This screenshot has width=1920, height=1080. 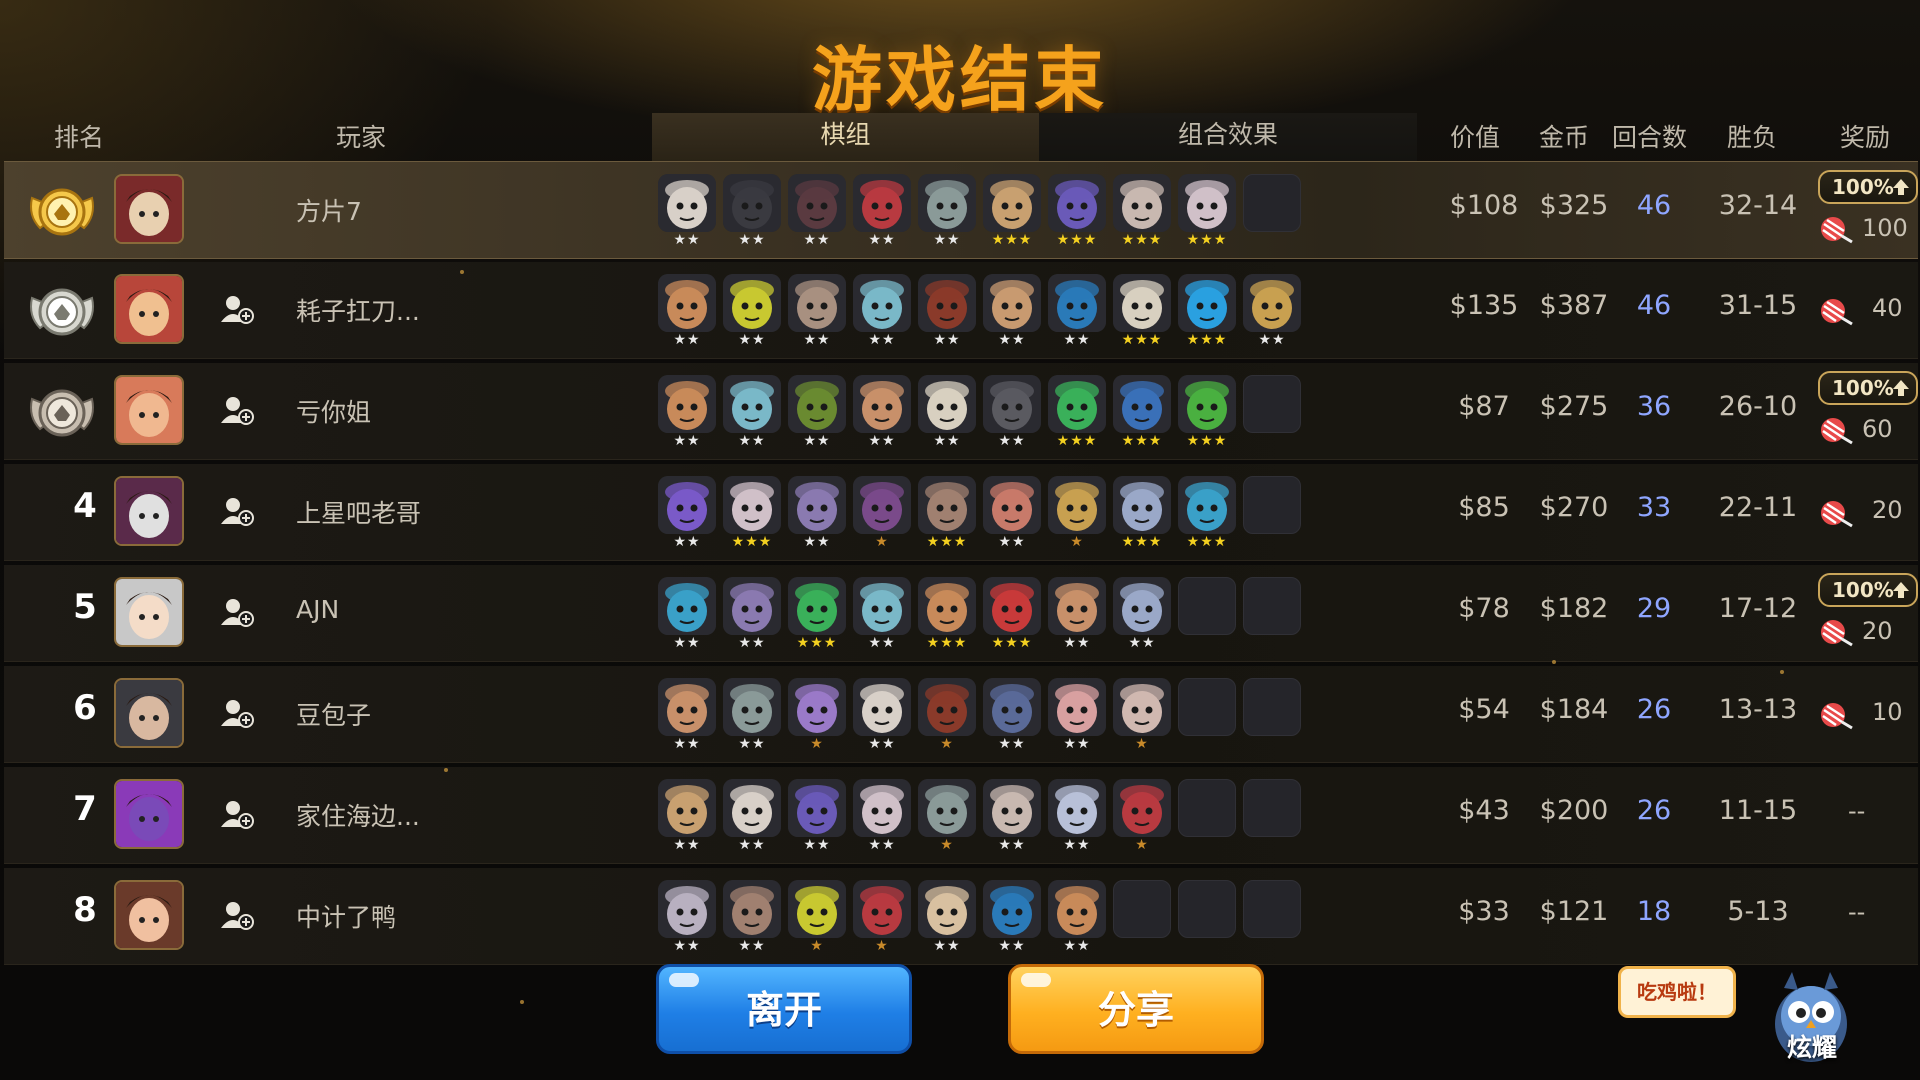 I want to click on tab-lineup: 棋组, so click(x=845, y=138).